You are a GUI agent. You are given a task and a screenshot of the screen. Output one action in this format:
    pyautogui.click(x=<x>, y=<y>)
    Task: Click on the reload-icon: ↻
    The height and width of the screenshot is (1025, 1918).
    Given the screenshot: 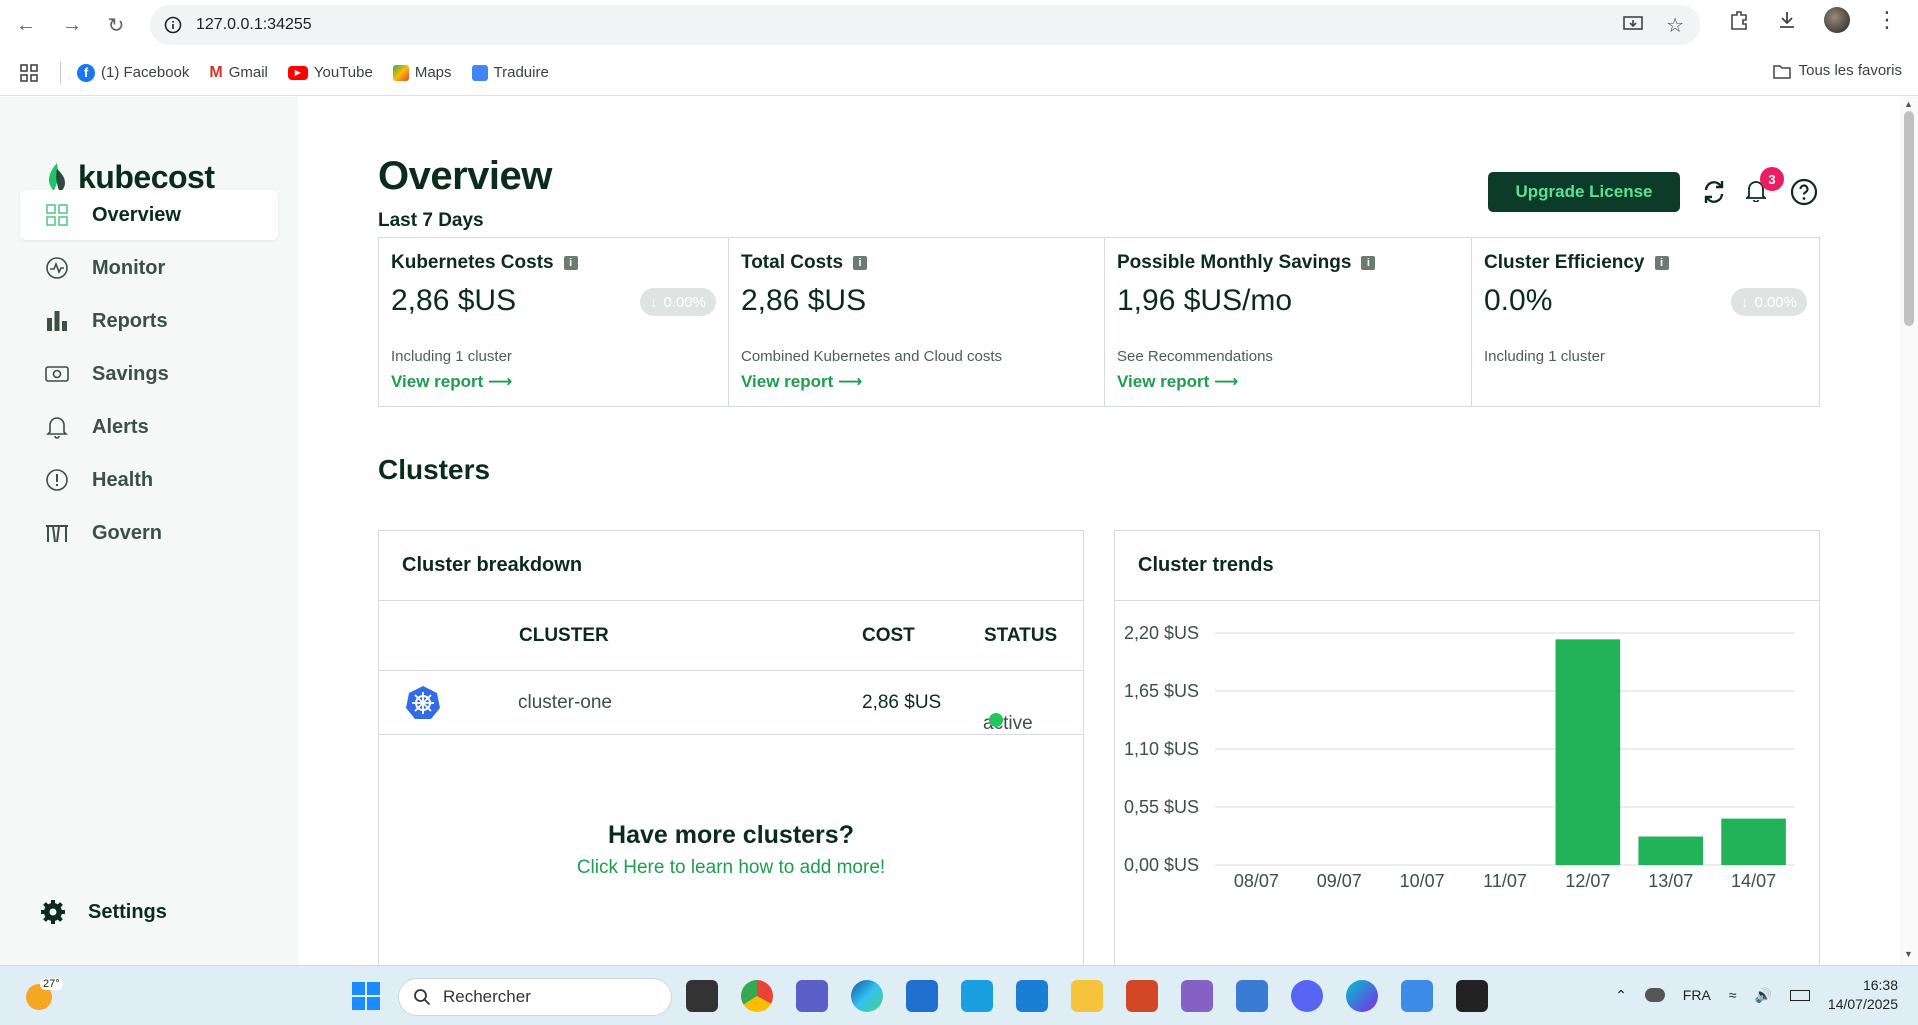 What is the action you would take?
    pyautogui.click(x=116, y=25)
    